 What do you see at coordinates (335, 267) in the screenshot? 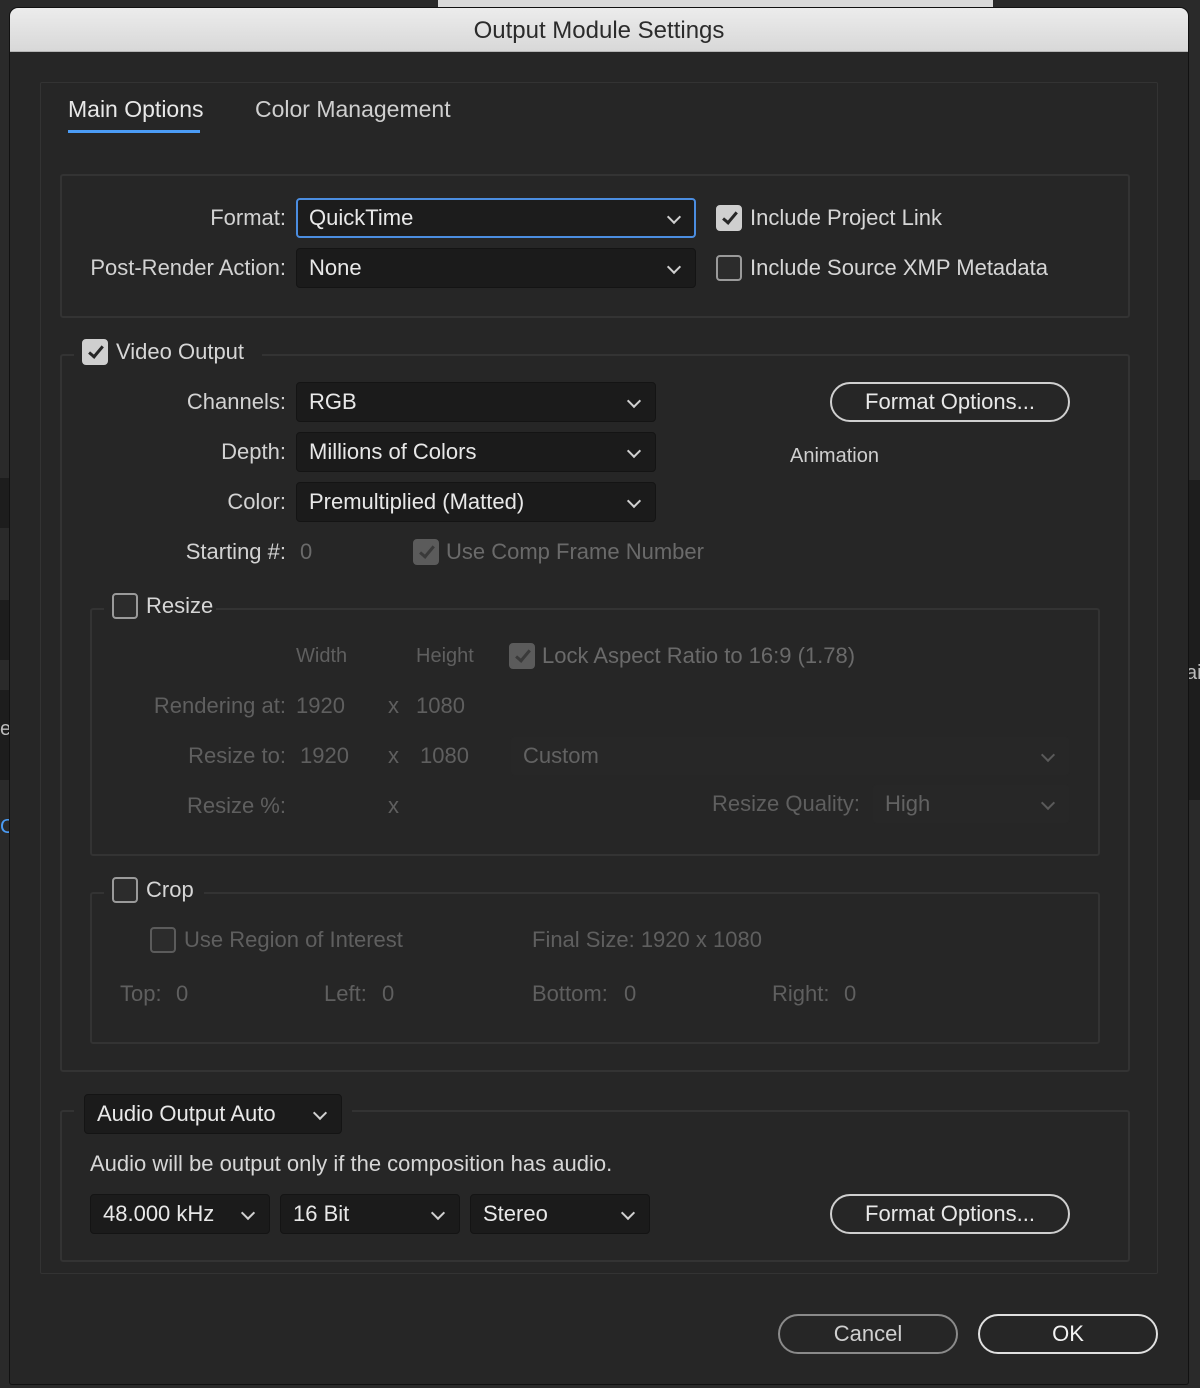
I see `post-render-value: None` at bounding box center [335, 267].